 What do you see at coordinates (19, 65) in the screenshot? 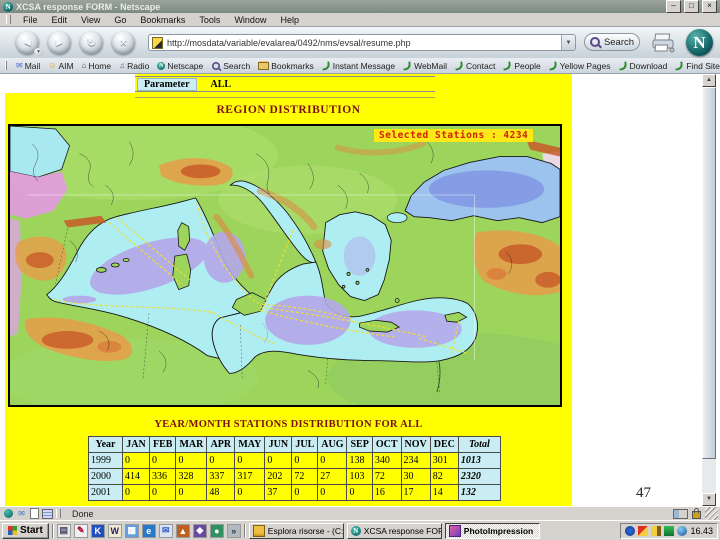
I see `mail-icon: ✉` at bounding box center [19, 65].